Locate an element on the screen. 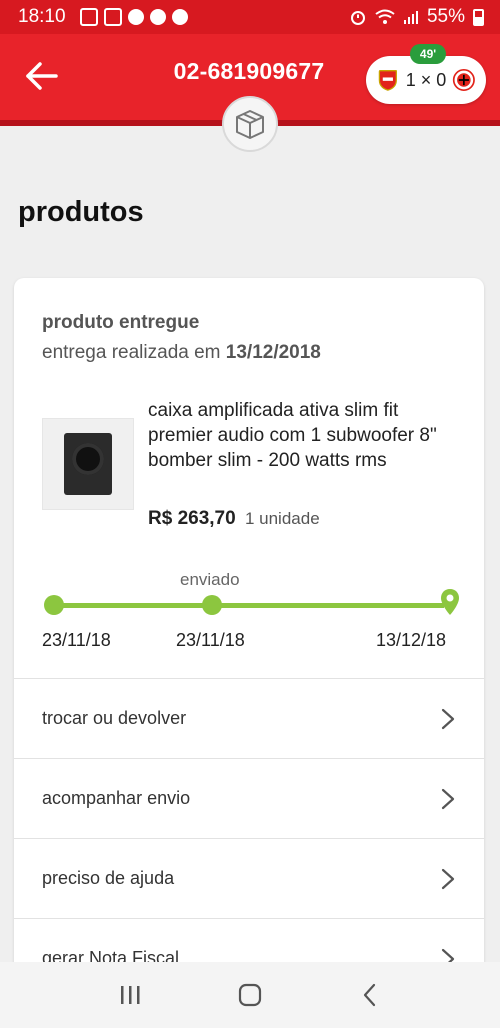  score-text: 1 × 0 is located at coordinates (426, 79).